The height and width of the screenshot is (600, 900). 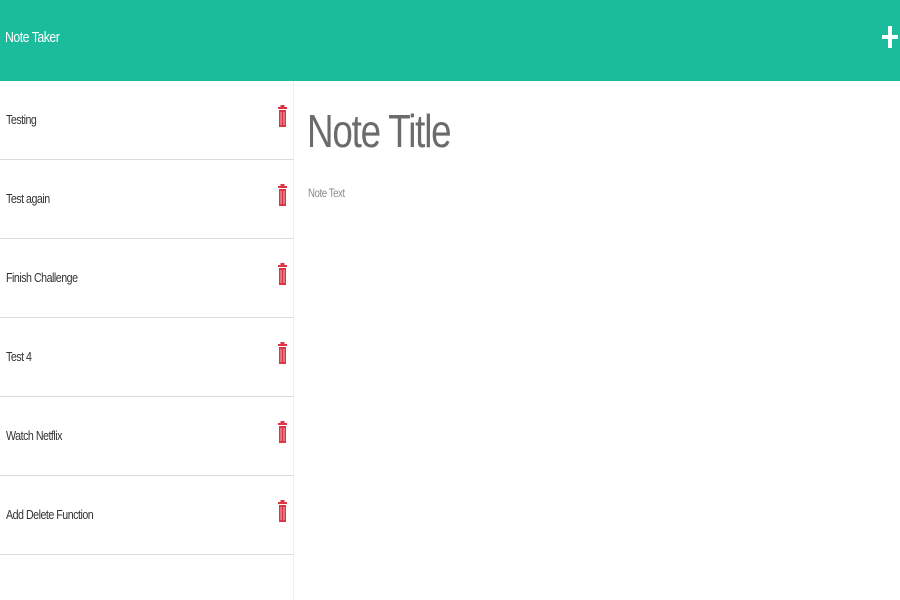 I want to click on brand-link: Note Taker, so click(x=32, y=37).